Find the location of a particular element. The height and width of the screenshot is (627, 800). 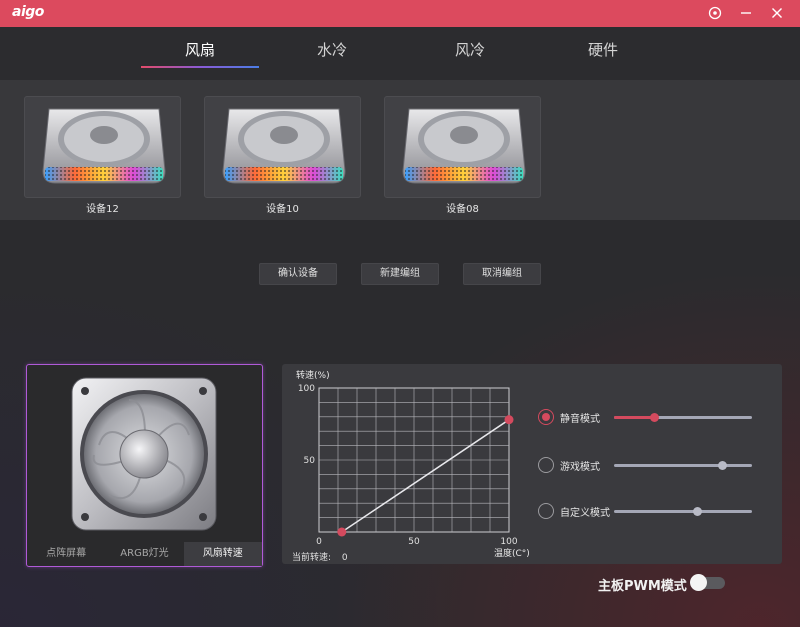

mode-label: 静音模式 is located at coordinates (580, 419).